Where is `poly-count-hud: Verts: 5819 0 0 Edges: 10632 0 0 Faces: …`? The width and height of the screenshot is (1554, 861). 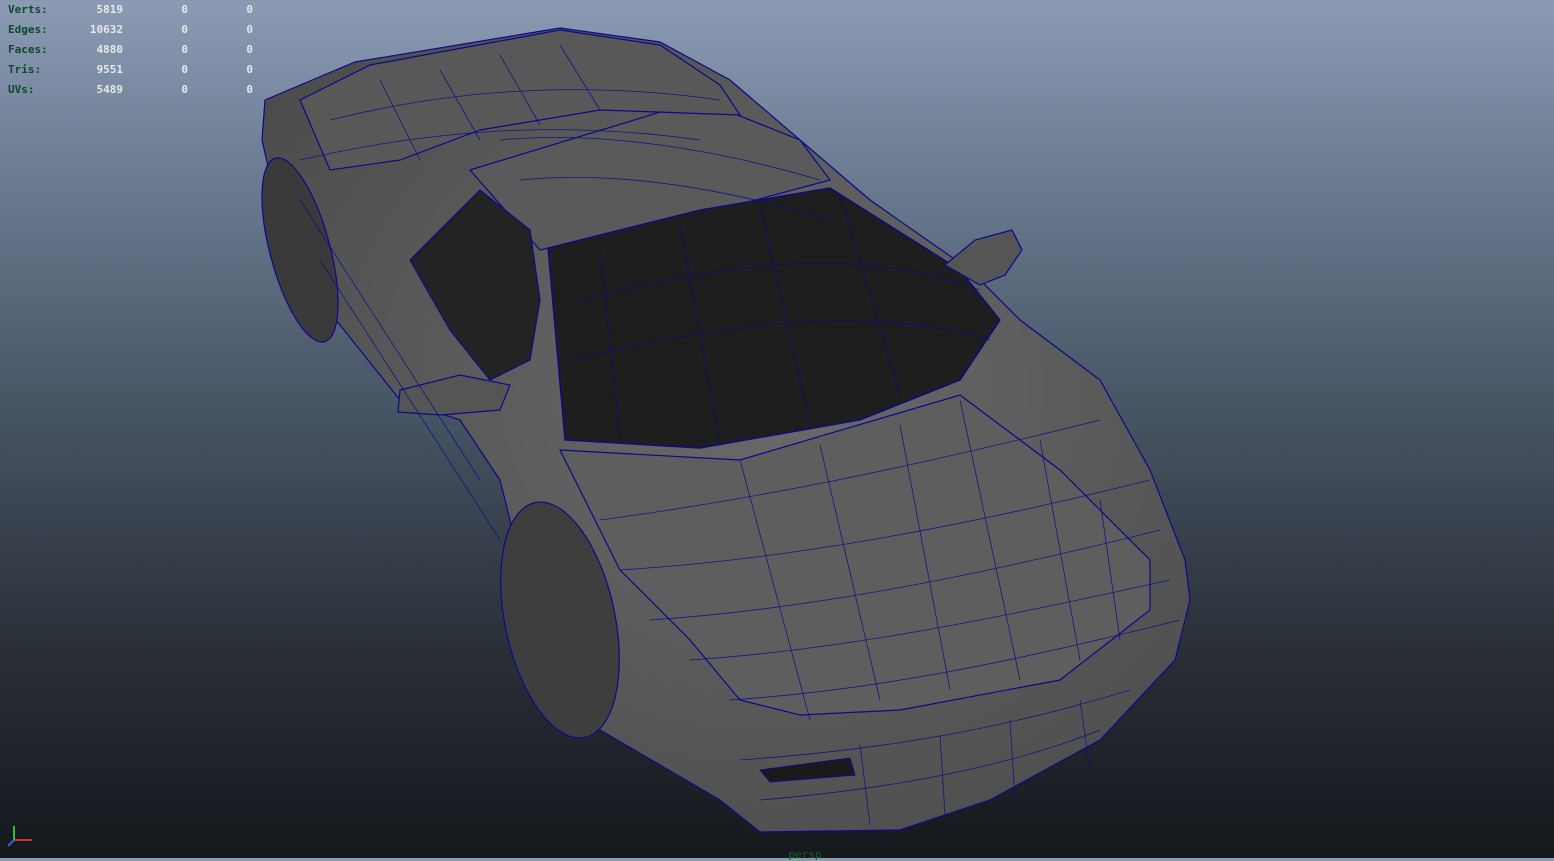 poly-count-hud: Verts: 5819 0 0 Edges: 10632 0 0 Faces: … is located at coordinates (136, 50).